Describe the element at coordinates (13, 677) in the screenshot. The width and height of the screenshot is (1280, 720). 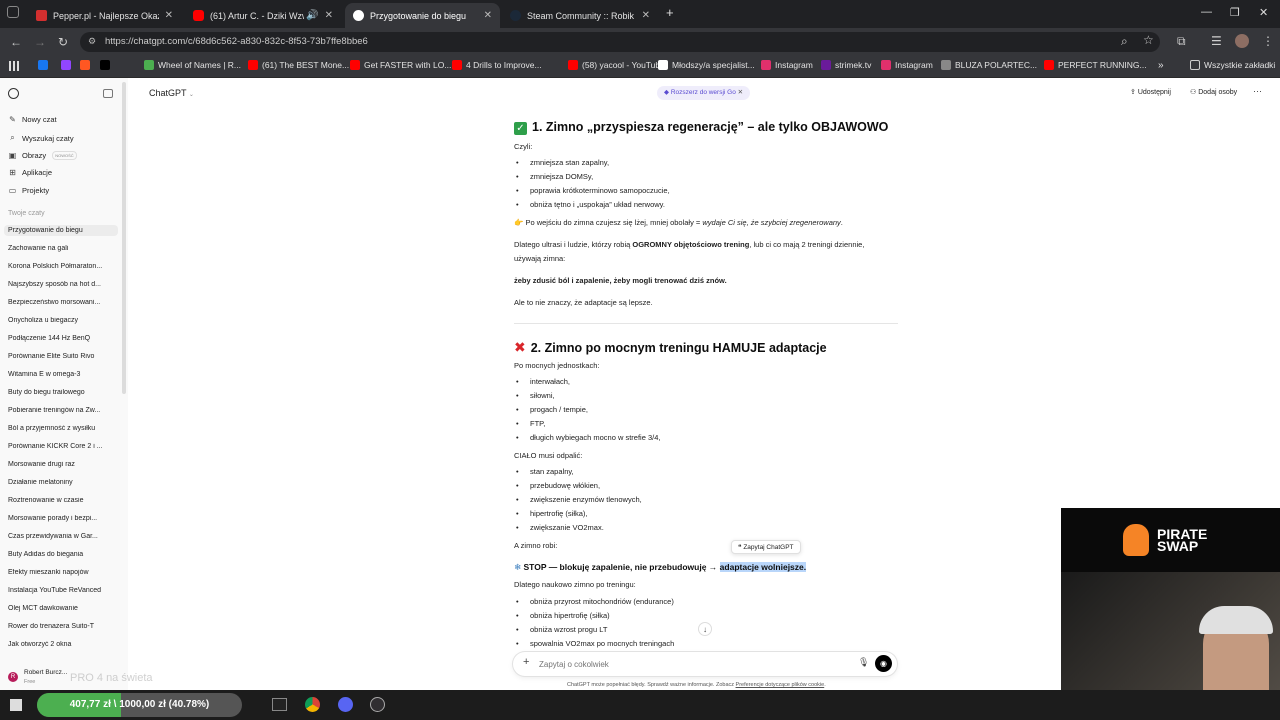
I see `user-avatar: R` at that location.